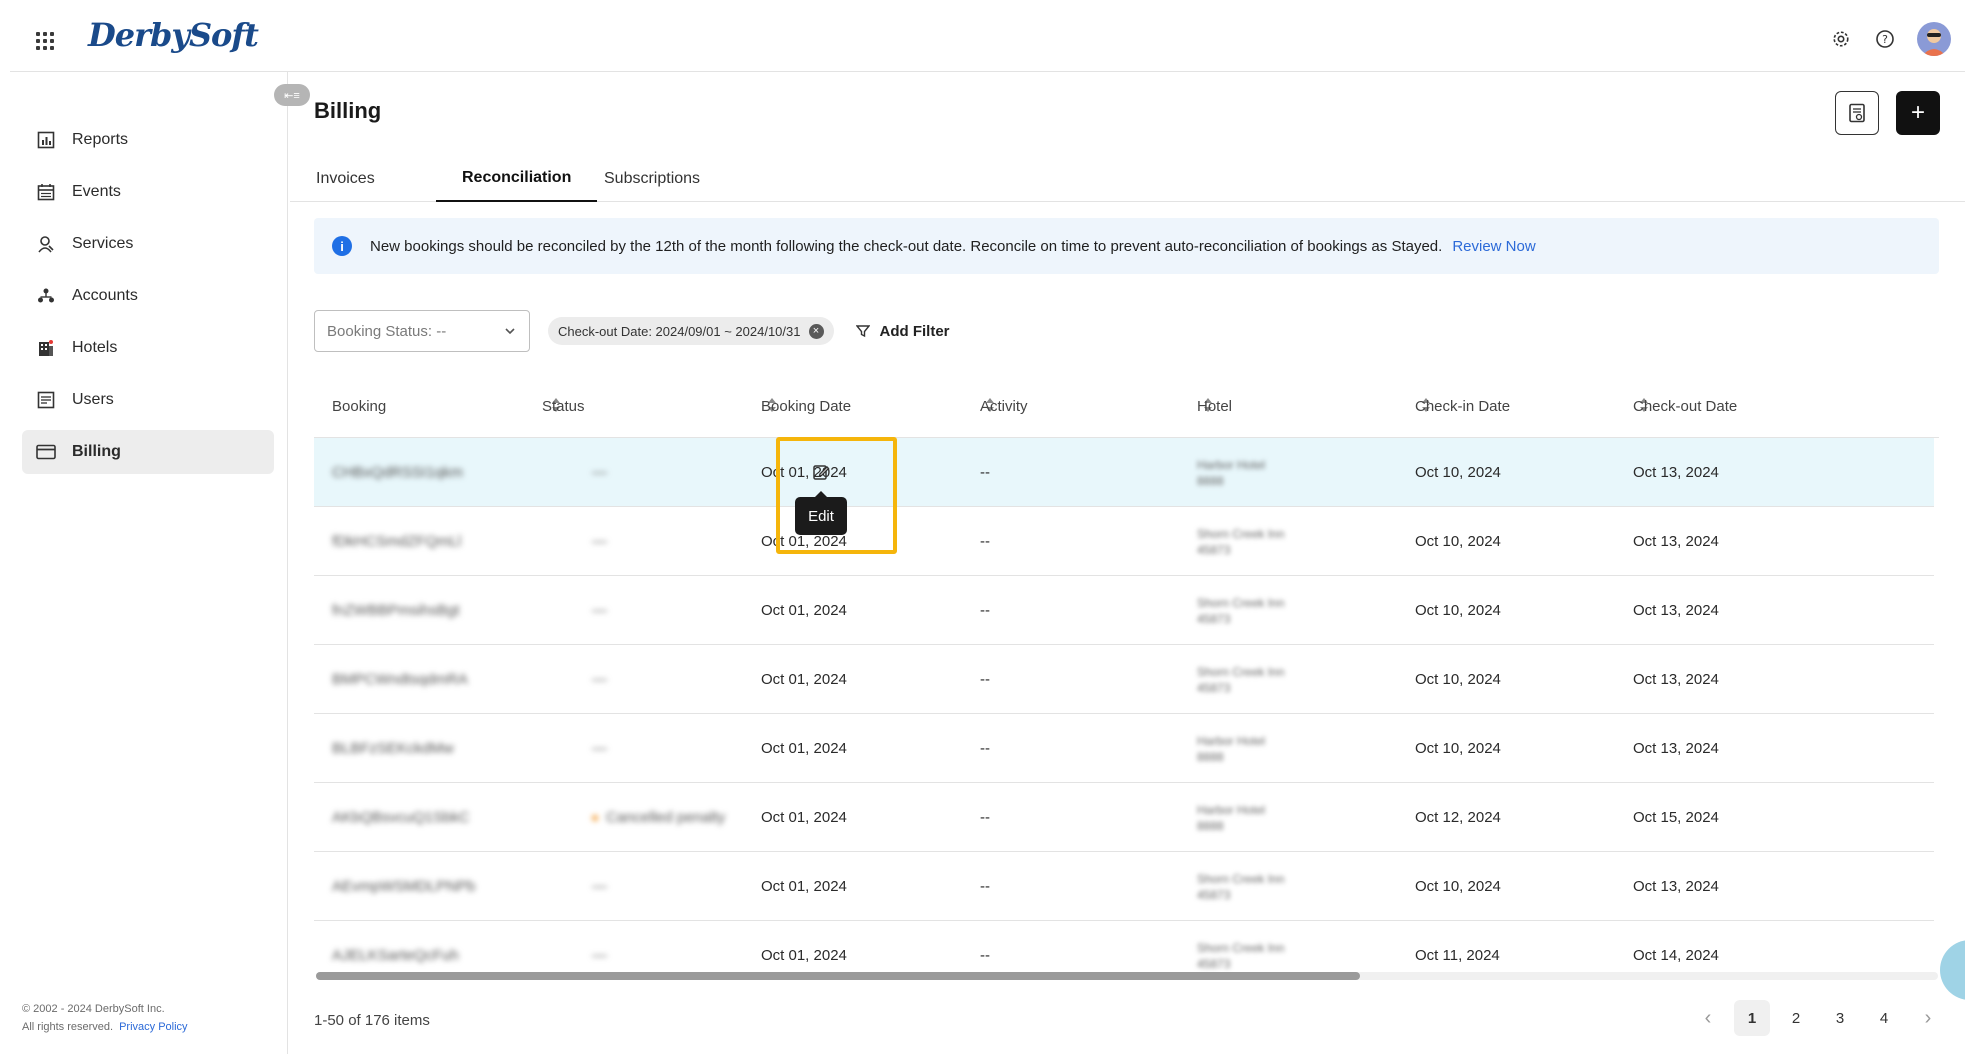 This screenshot has height=1054, width=1965. What do you see at coordinates (148, 452) in the screenshot?
I see `sidebar-item-billing: Billing` at bounding box center [148, 452].